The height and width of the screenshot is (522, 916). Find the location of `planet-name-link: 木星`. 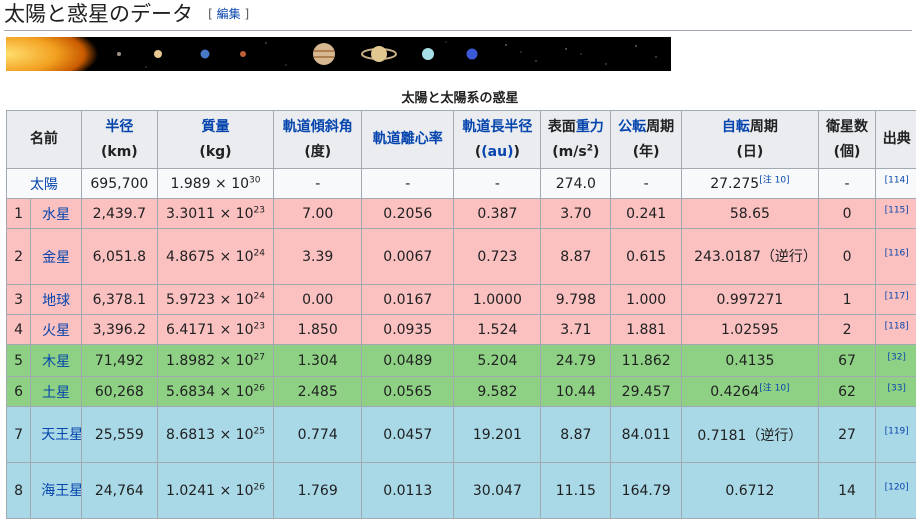

planet-name-link: 木星 is located at coordinates (56, 362).